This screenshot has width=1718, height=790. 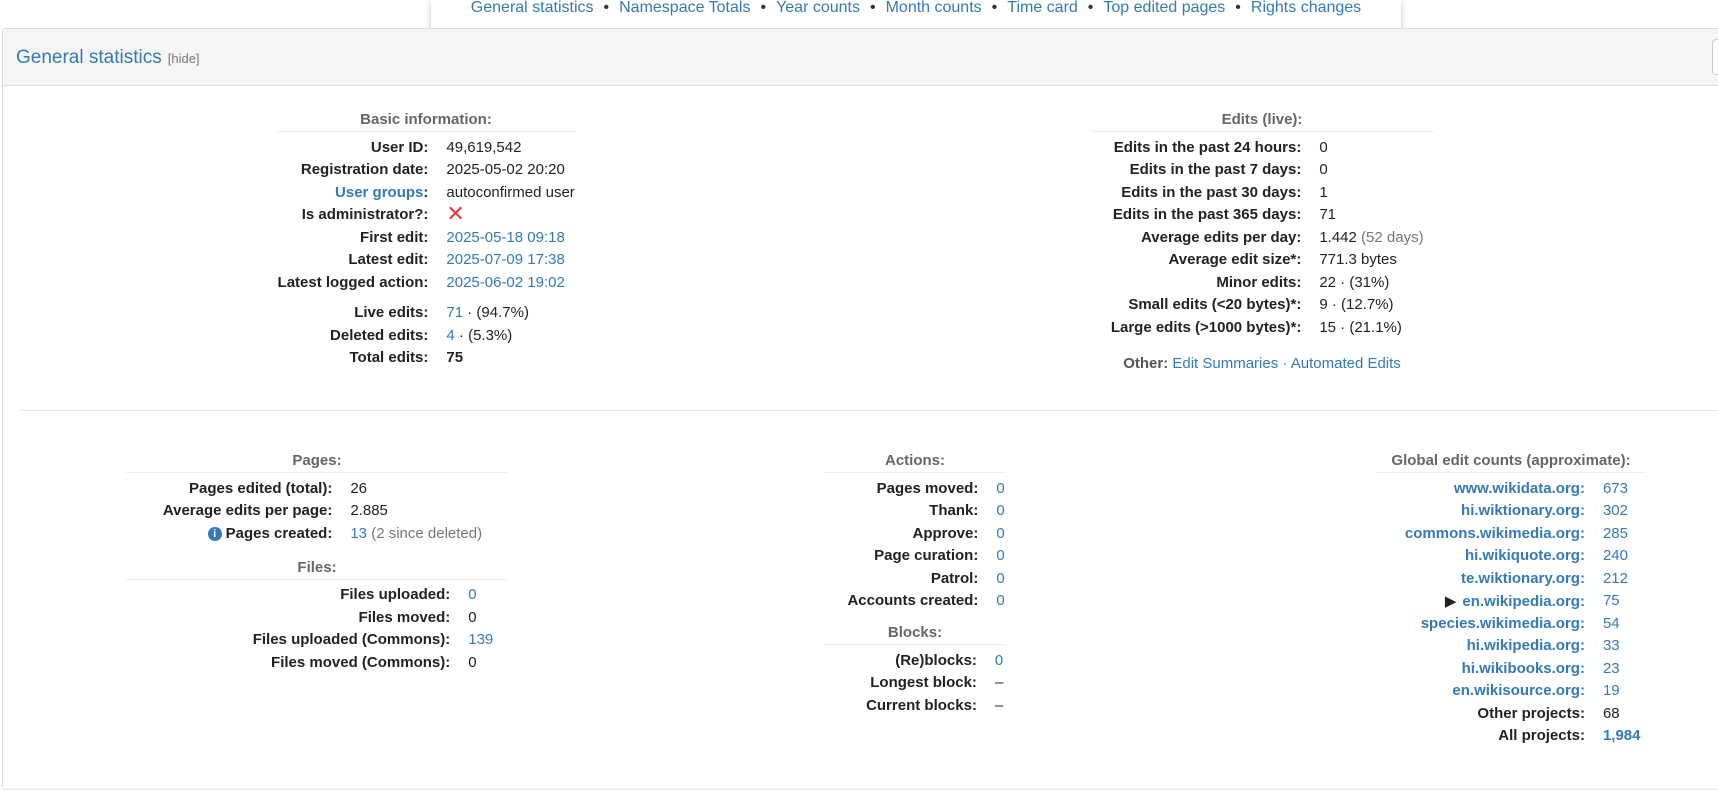 What do you see at coordinates (1531, 713) in the screenshot?
I see `other-projects-label: Other projects:` at bounding box center [1531, 713].